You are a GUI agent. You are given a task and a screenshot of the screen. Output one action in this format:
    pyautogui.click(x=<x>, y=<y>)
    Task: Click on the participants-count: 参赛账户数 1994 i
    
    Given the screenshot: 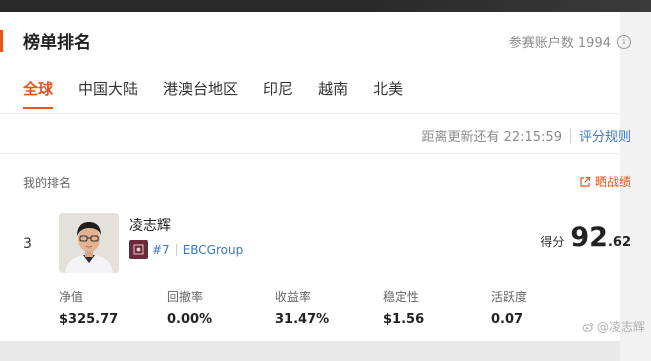 What is the action you would take?
    pyautogui.click(x=570, y=41)
    